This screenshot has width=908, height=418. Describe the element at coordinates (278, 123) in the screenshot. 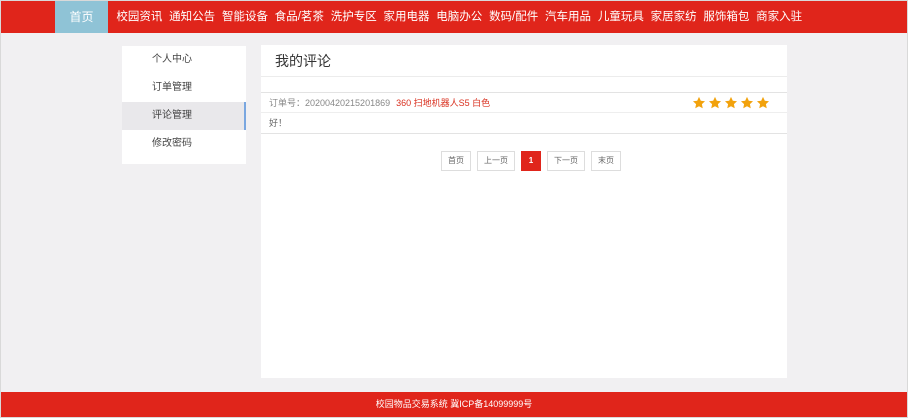

I see `comment-text: 好！` at that location.